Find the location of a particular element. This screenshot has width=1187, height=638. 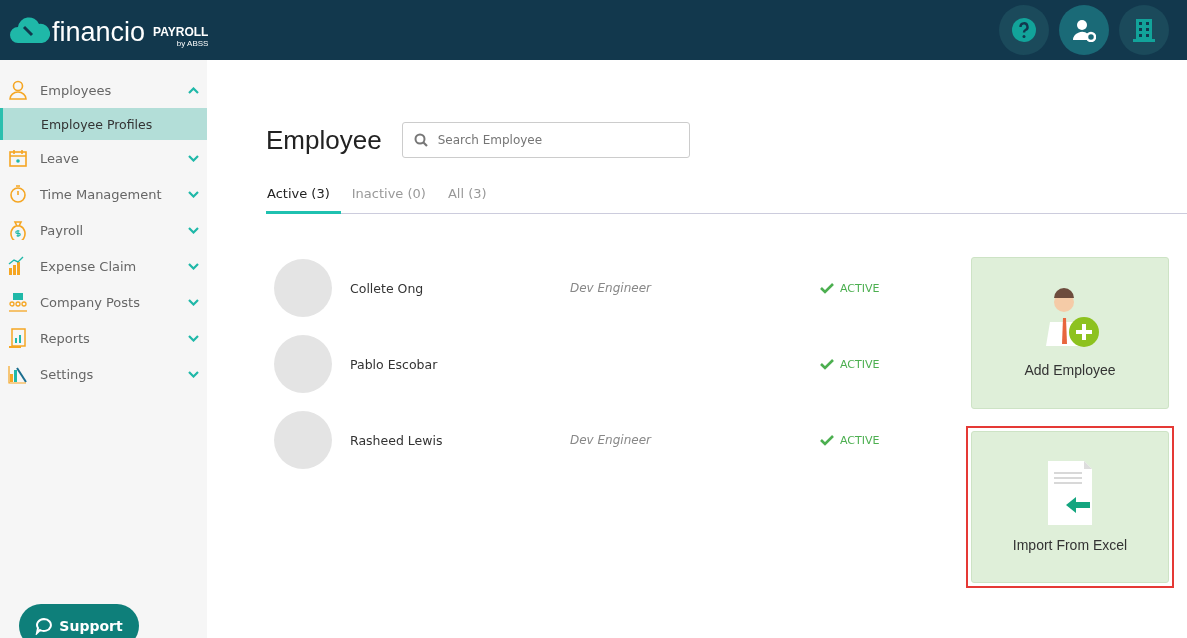

employee-name: Pablo Escobar is located at coordinates (451, 364).